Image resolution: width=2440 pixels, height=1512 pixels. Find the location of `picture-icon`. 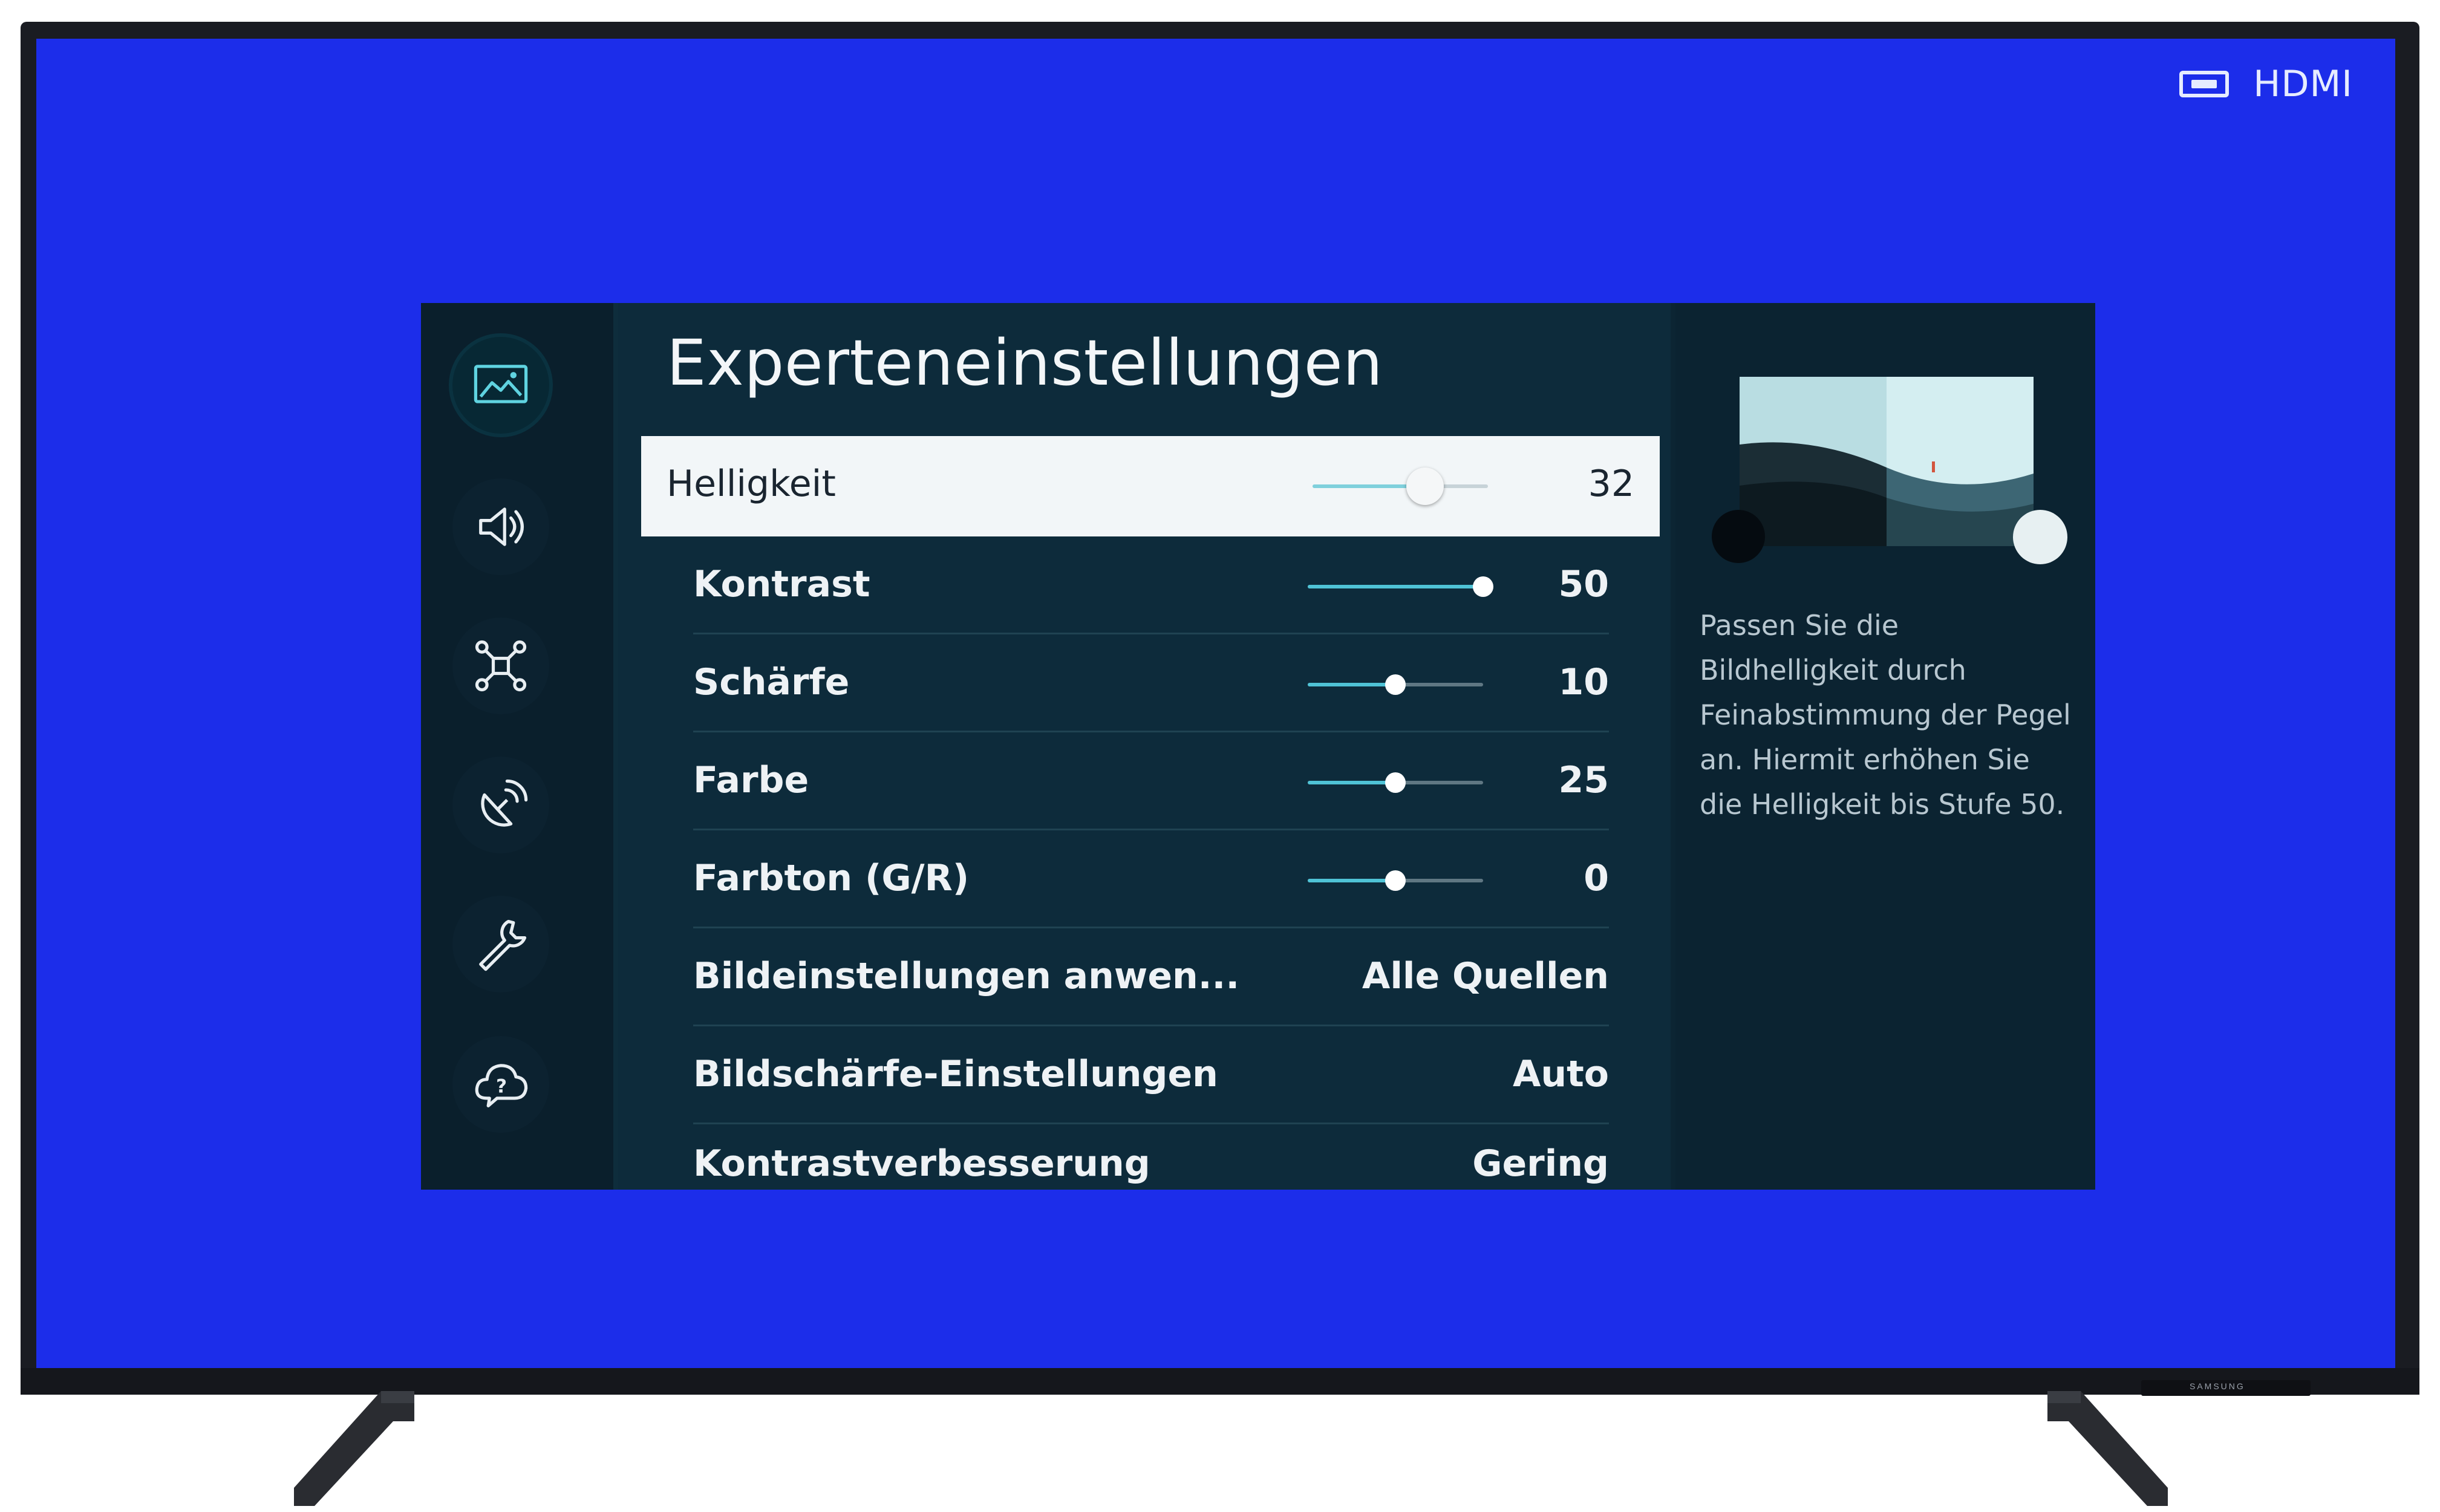

picture-icon is located at coordinates (501, 384).